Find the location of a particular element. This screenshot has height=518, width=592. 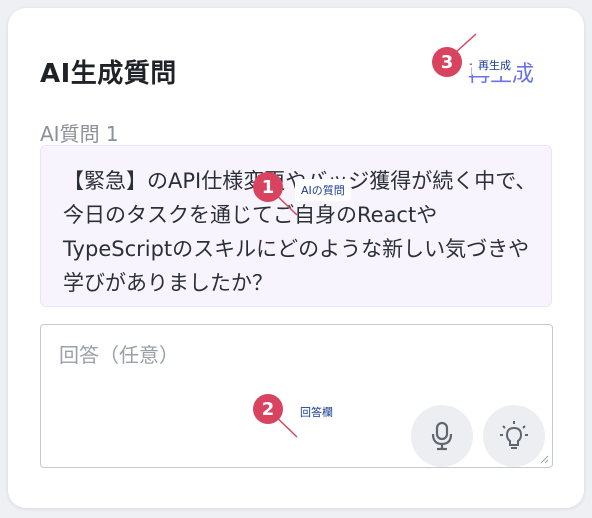

annotation-label-1: AIの質問 is located at coordinates (323, 190).